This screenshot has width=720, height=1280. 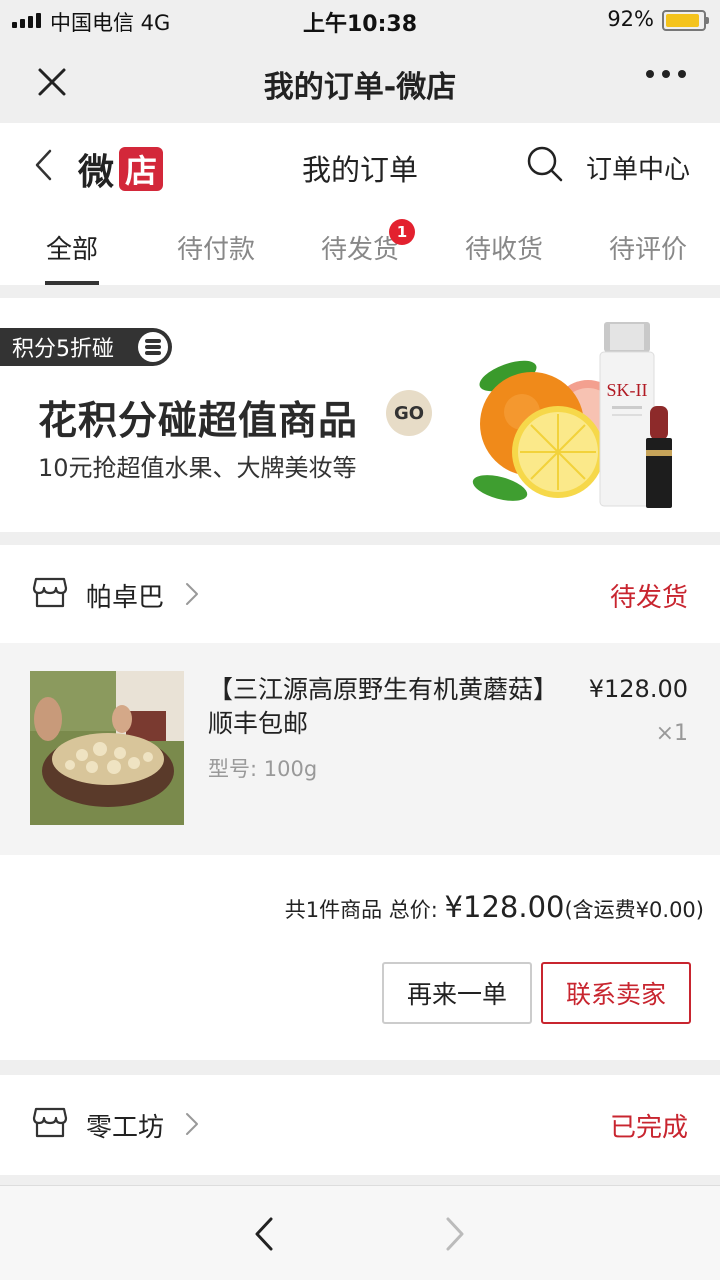 What do you see at coordinates (364, 910) in the screenshot?
I see `summary-prefix: 共1件商品 总价:` at bounding box center [364, 910].